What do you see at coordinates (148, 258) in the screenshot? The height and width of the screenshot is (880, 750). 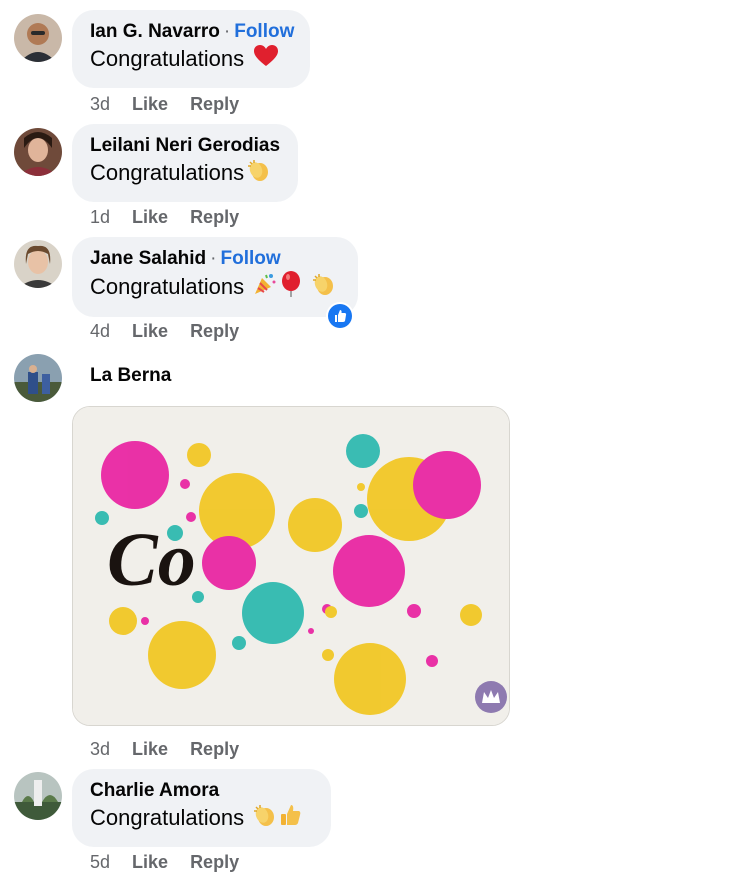 I see `author-name: Jane Salahid` at bounding box center [148, 258].